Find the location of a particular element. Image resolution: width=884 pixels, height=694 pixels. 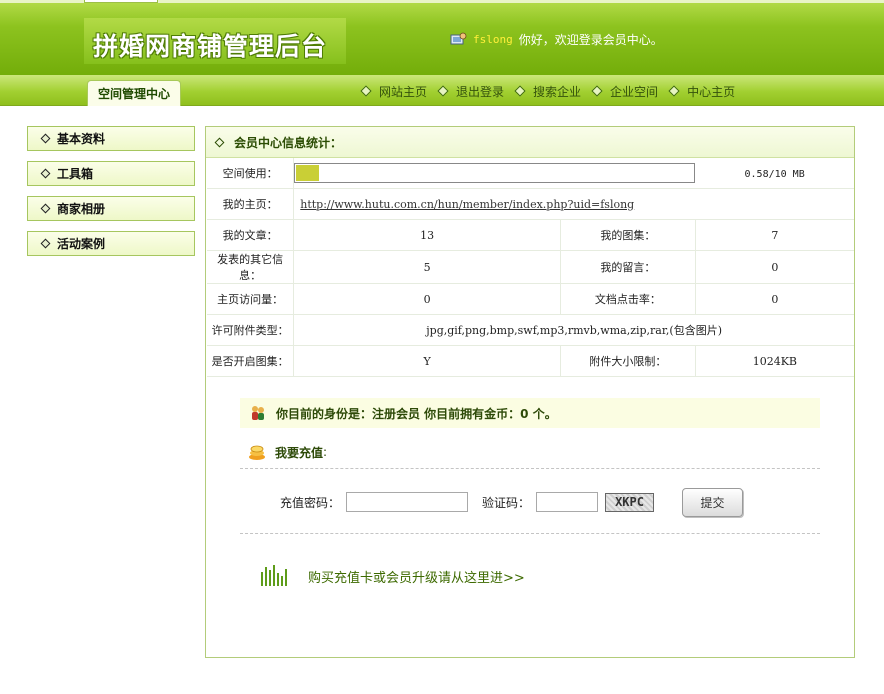

table-row: 空间使用： 0.58/10 MB is located at coordinates (530, 173).